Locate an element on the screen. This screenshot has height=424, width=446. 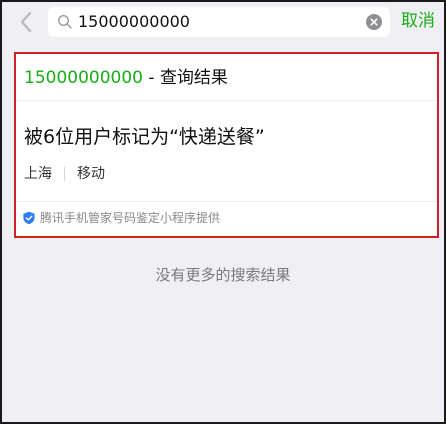
search-bar: 15000000000 取消 is located at coordinates (223, 22).